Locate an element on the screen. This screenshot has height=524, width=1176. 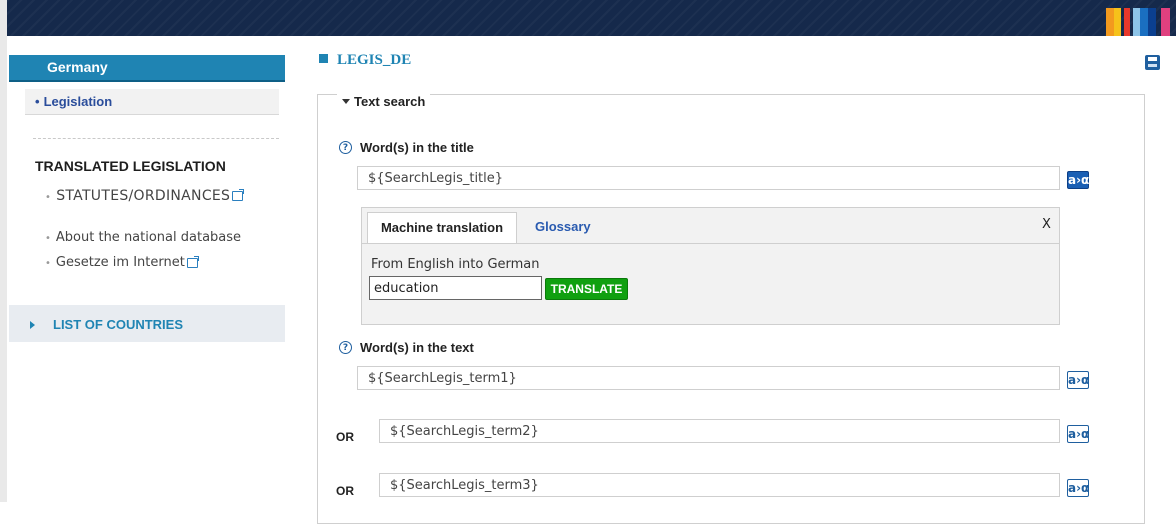
left-gutter is located at coordinates (3, 251).